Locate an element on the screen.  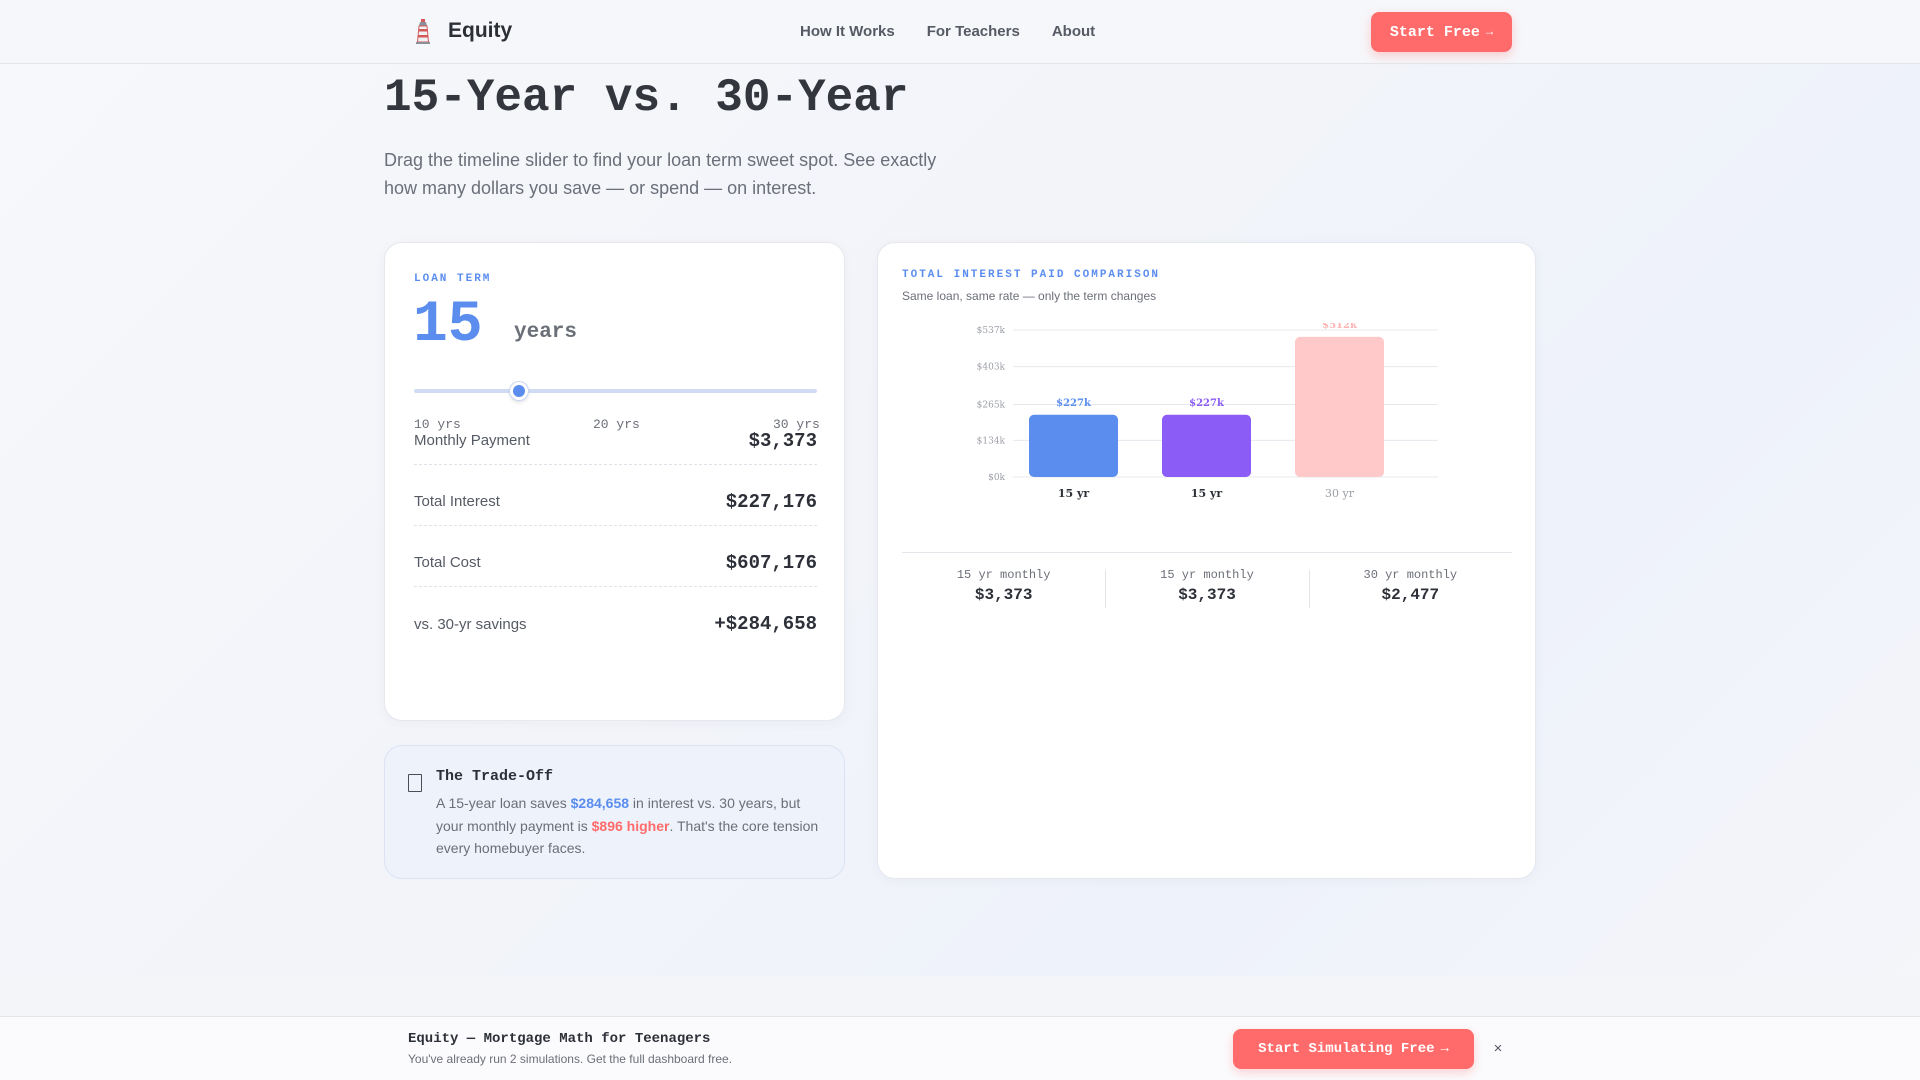
bottom-bar-title: Equity — Mortgage Math for Teenagers is located at coordinates (559, 1039).